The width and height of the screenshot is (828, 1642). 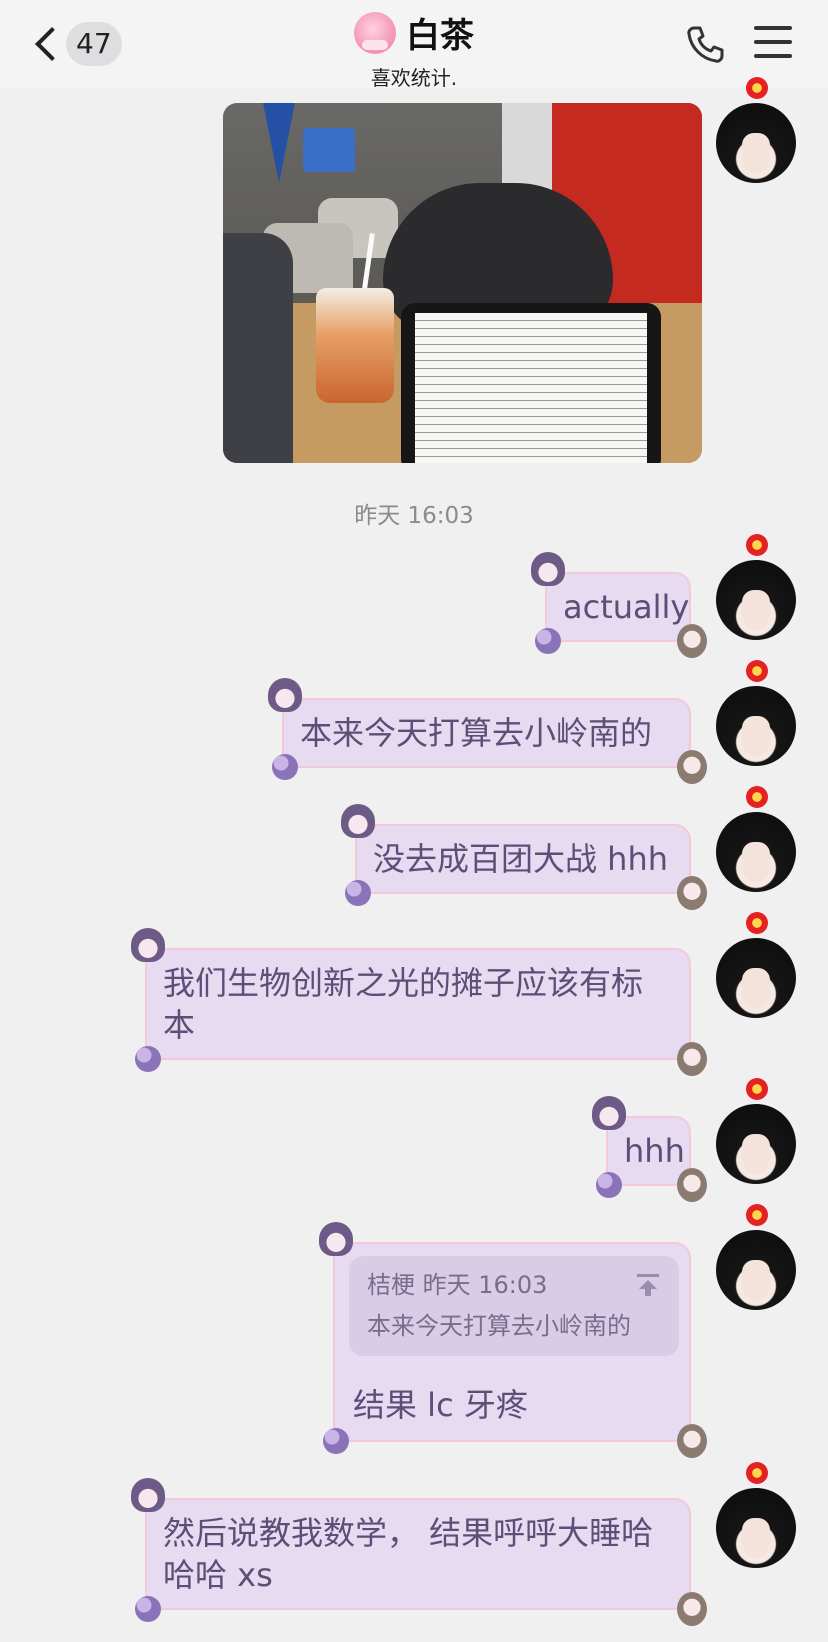 What do you see at coordinates (355, 345) in the screenshot?
I see `drink-cup` at bounding box center [355, 345].